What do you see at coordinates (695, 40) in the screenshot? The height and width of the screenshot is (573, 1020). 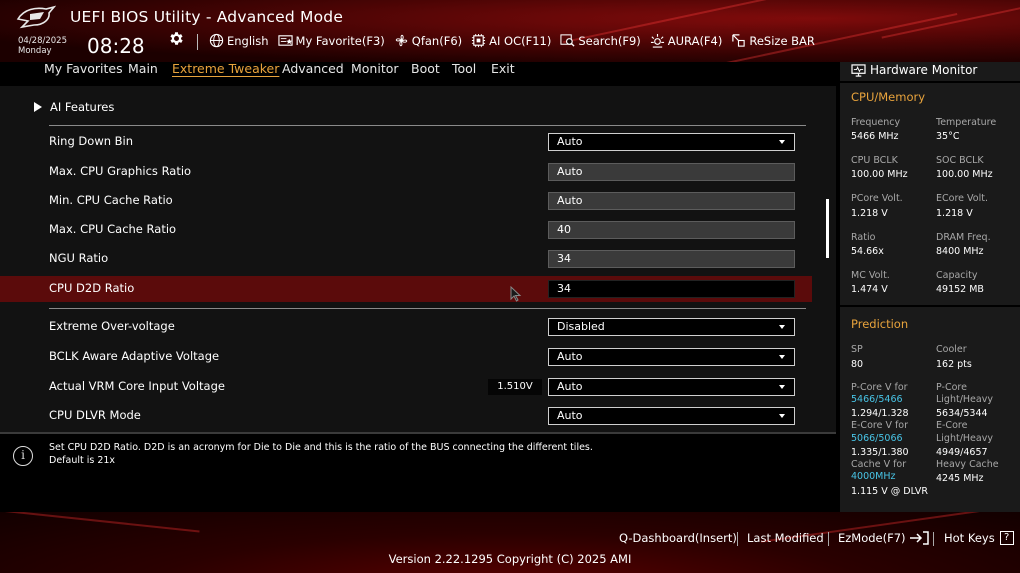 I see `aura-label: AURA(F4)` at bounding box center [695, 40].